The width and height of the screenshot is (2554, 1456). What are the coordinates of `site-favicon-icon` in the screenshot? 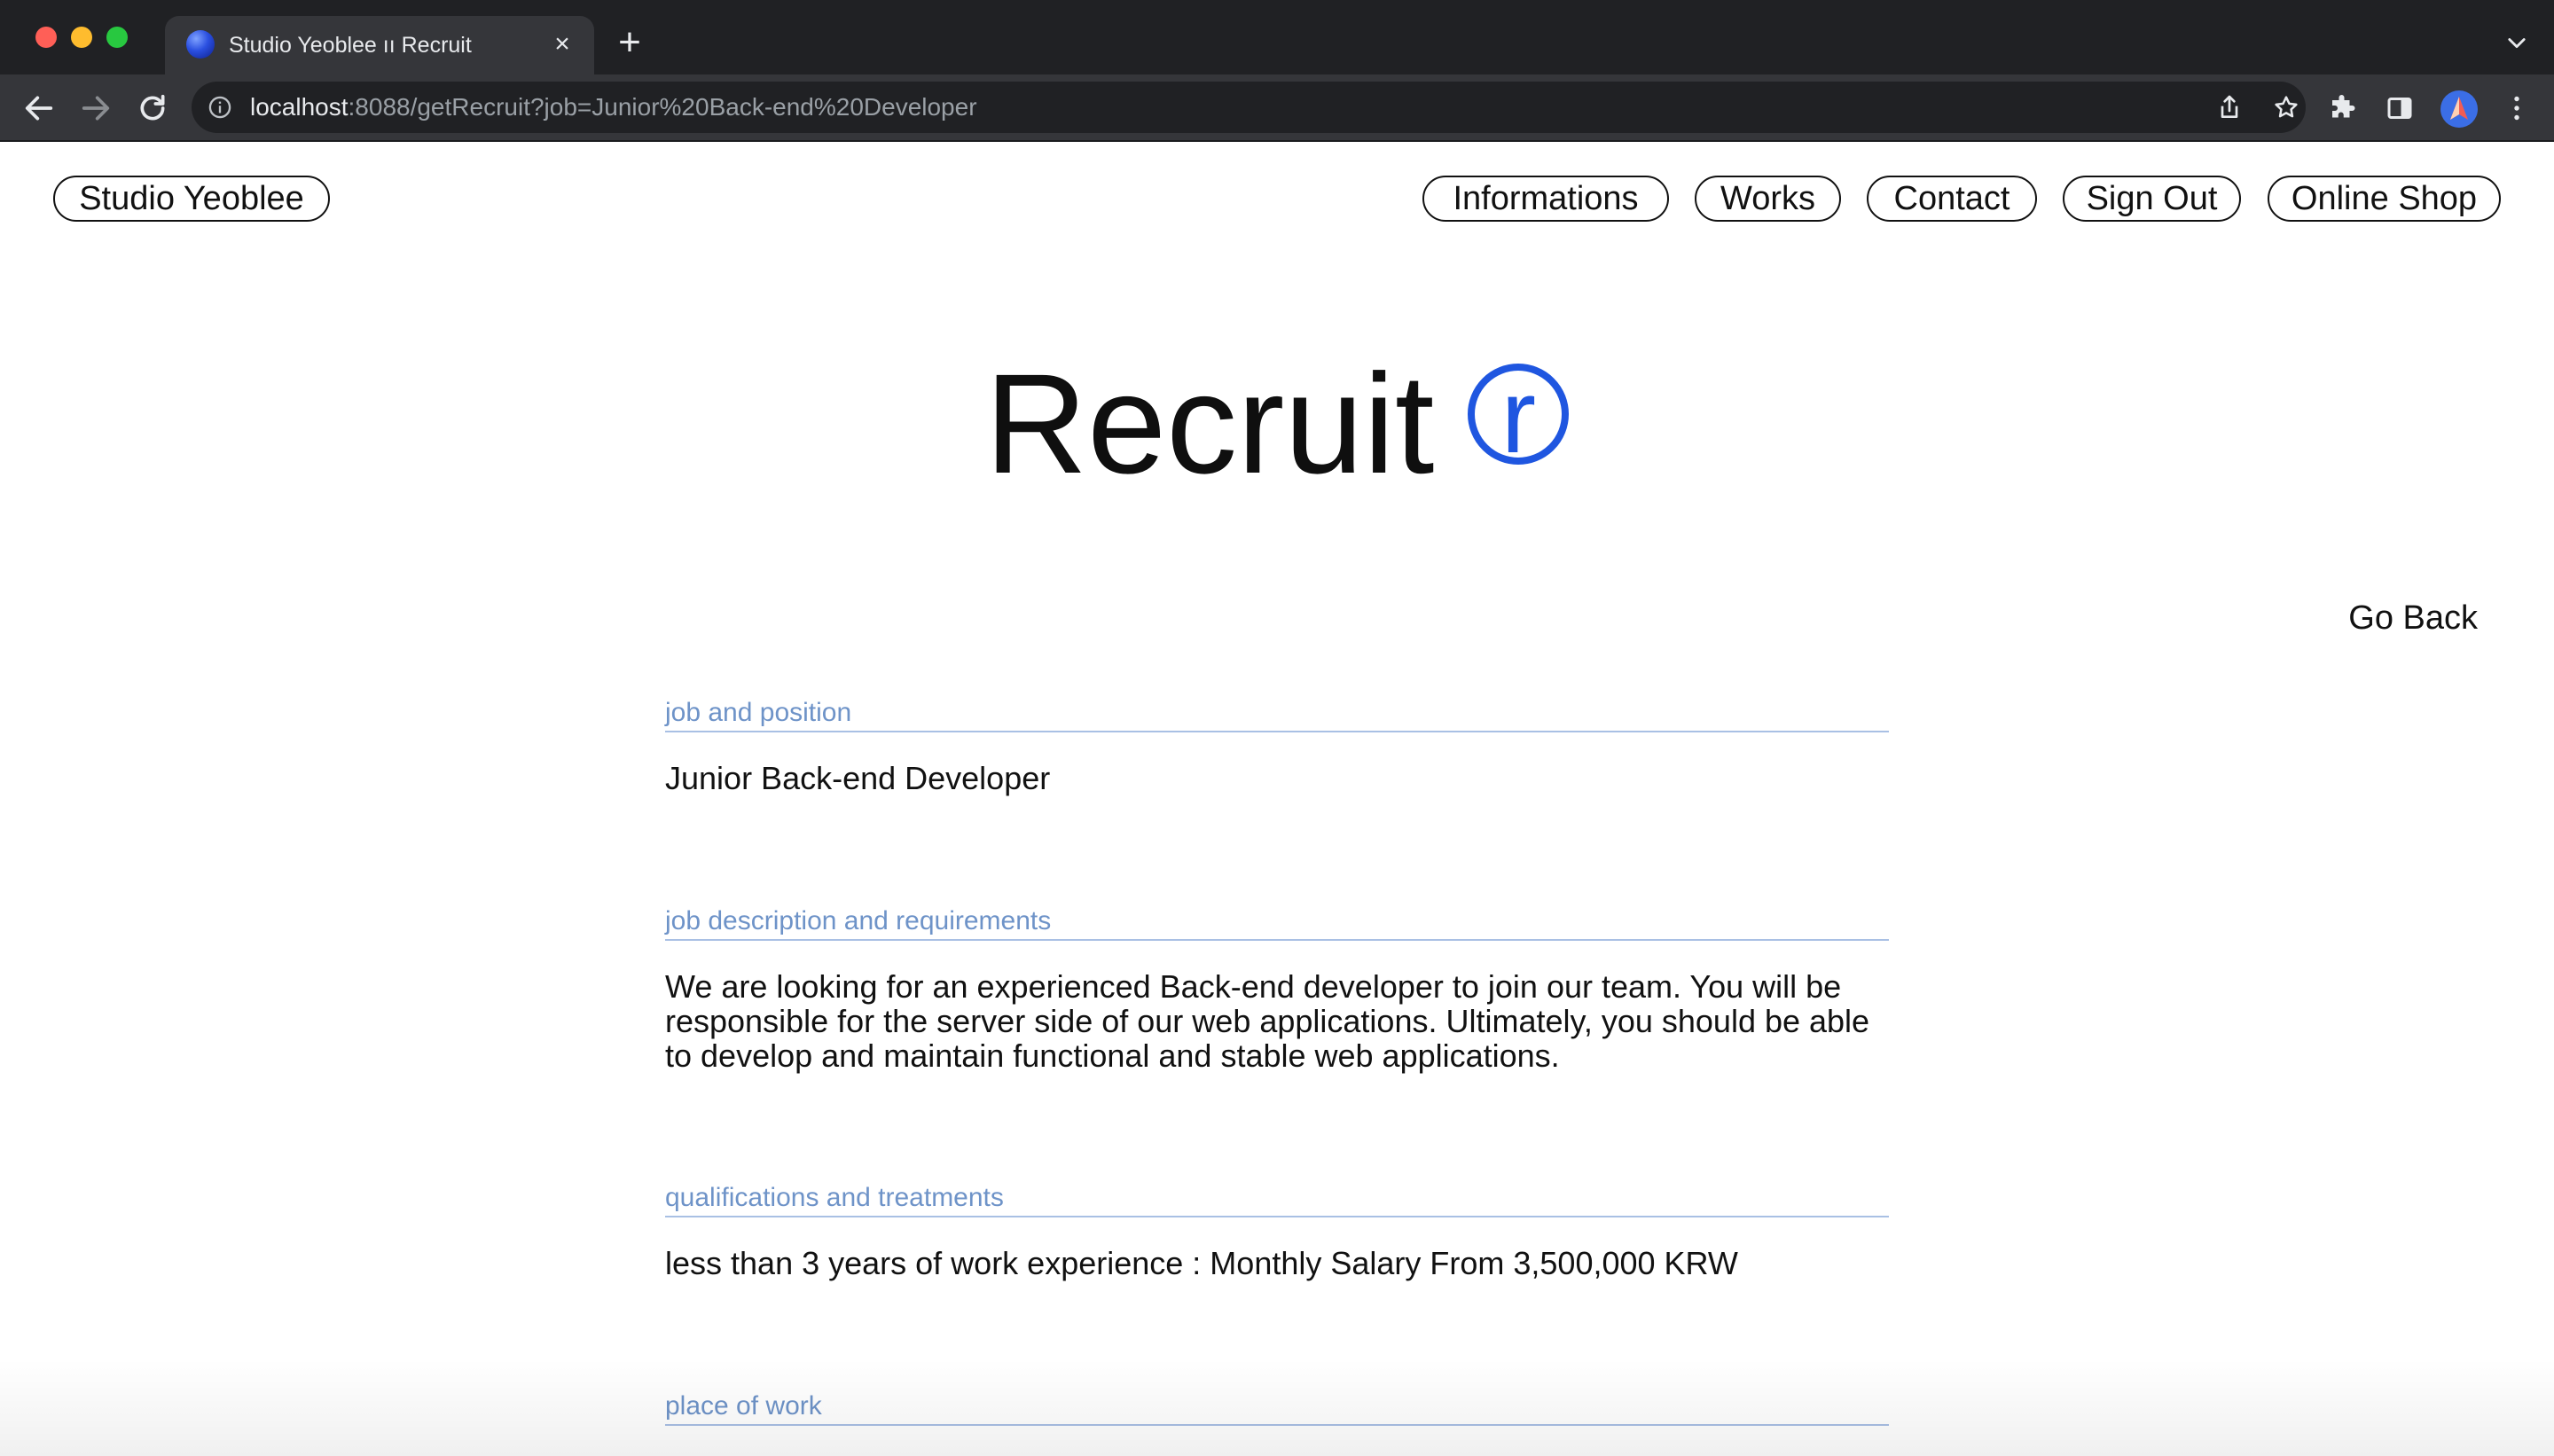 It's located at (200, 44).